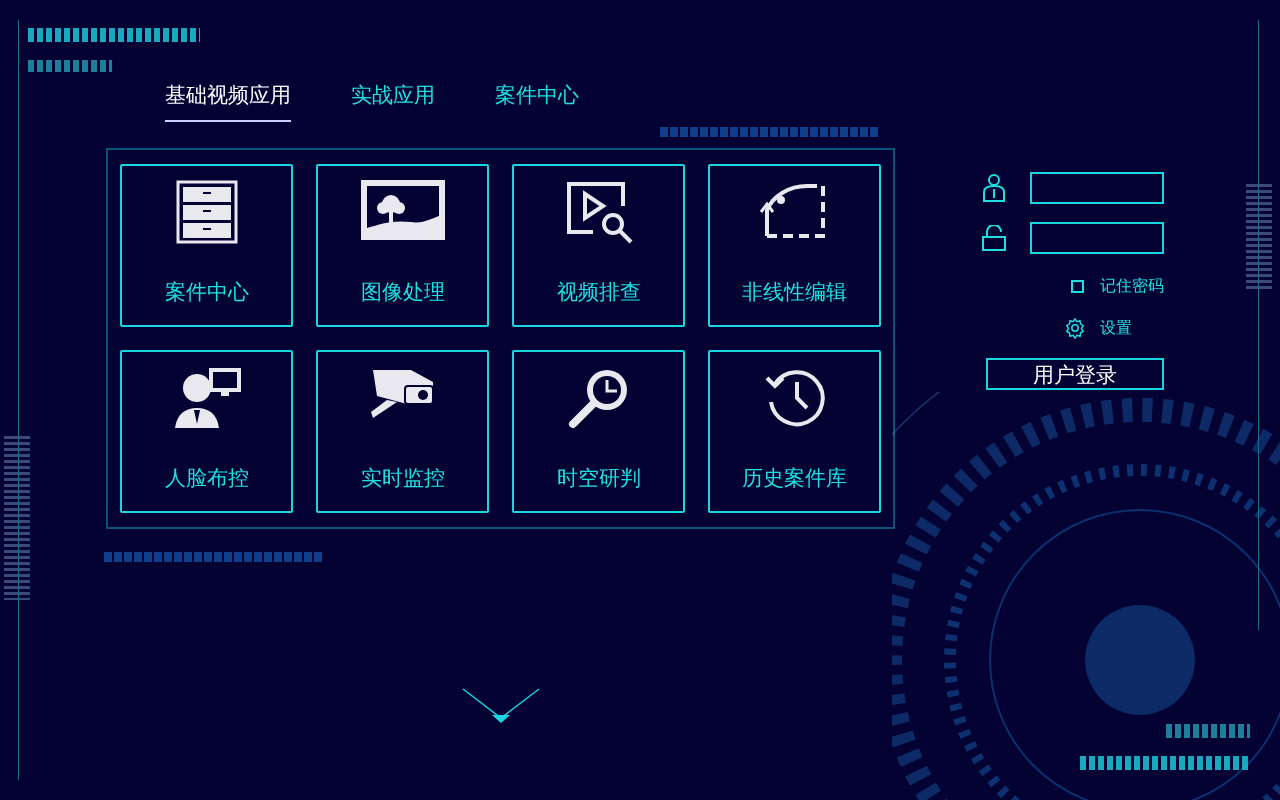  What do you see at coordinates (537, 101) in the screenshot?
I see `nav-tab: 案件中心` at bounding box center [537, 101].